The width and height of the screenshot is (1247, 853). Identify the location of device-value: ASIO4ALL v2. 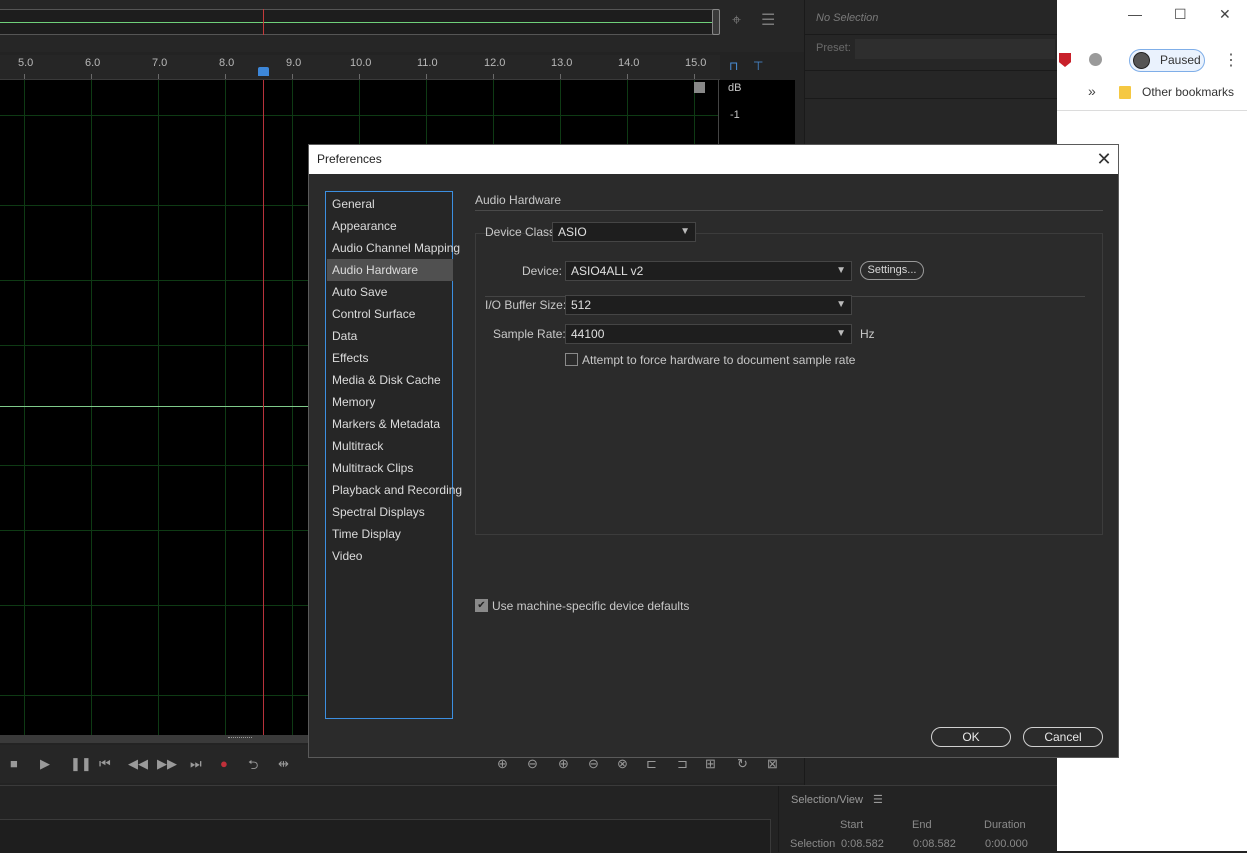
(607, 271).